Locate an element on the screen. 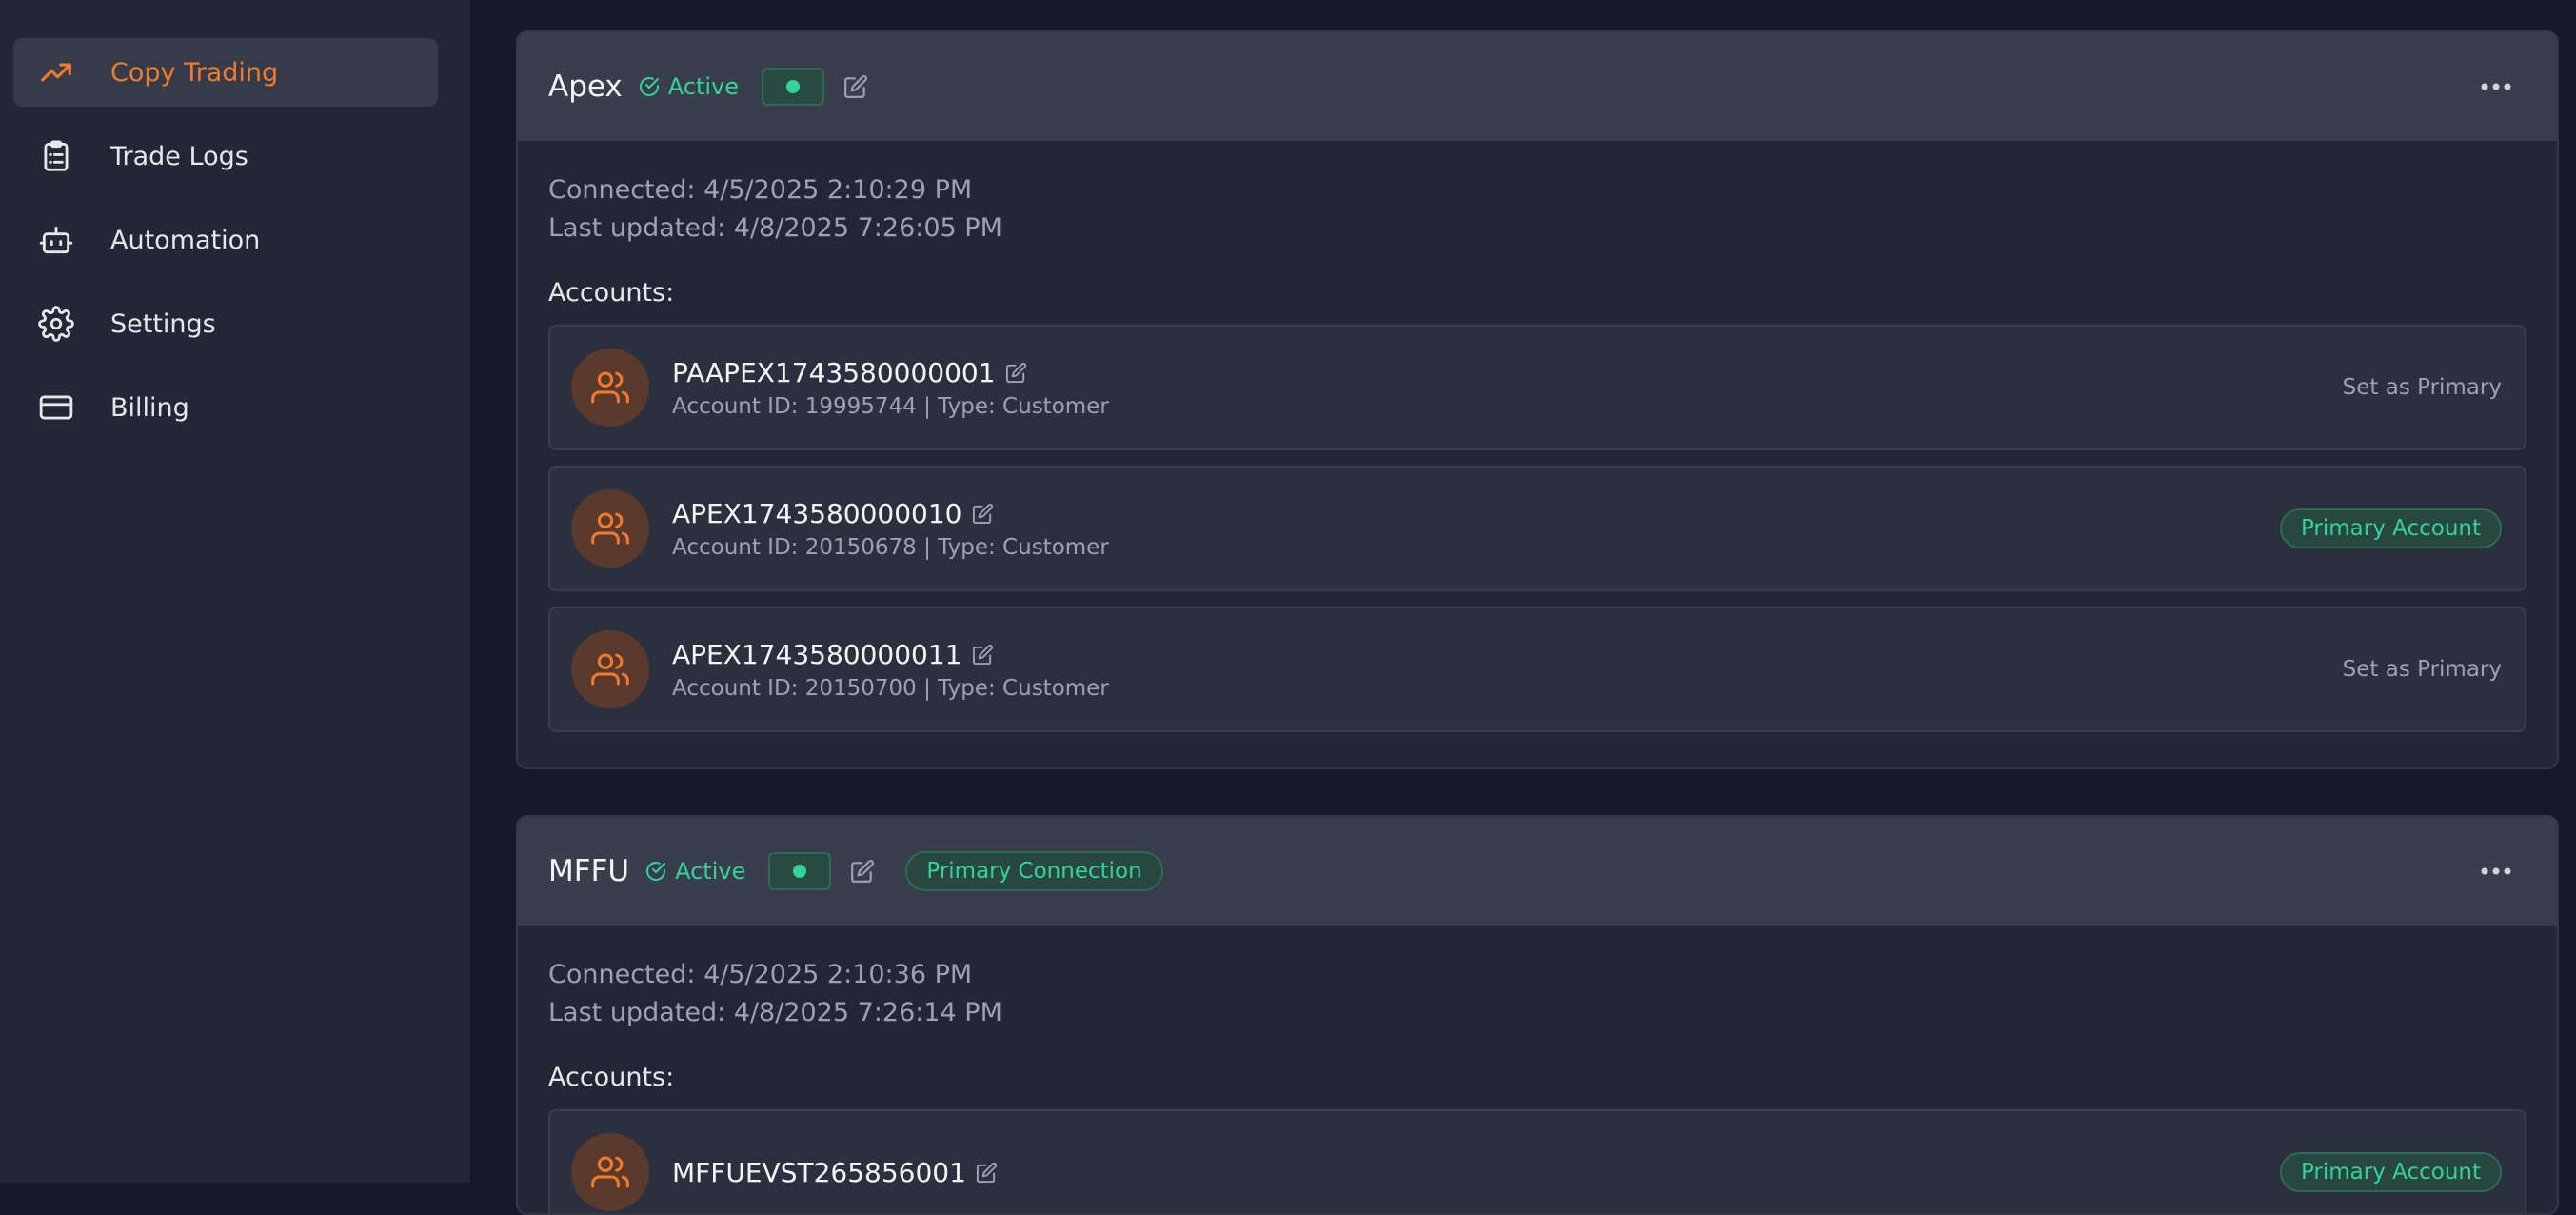  sidebar-item-billing: Billing is located at coordinates (225, 408).